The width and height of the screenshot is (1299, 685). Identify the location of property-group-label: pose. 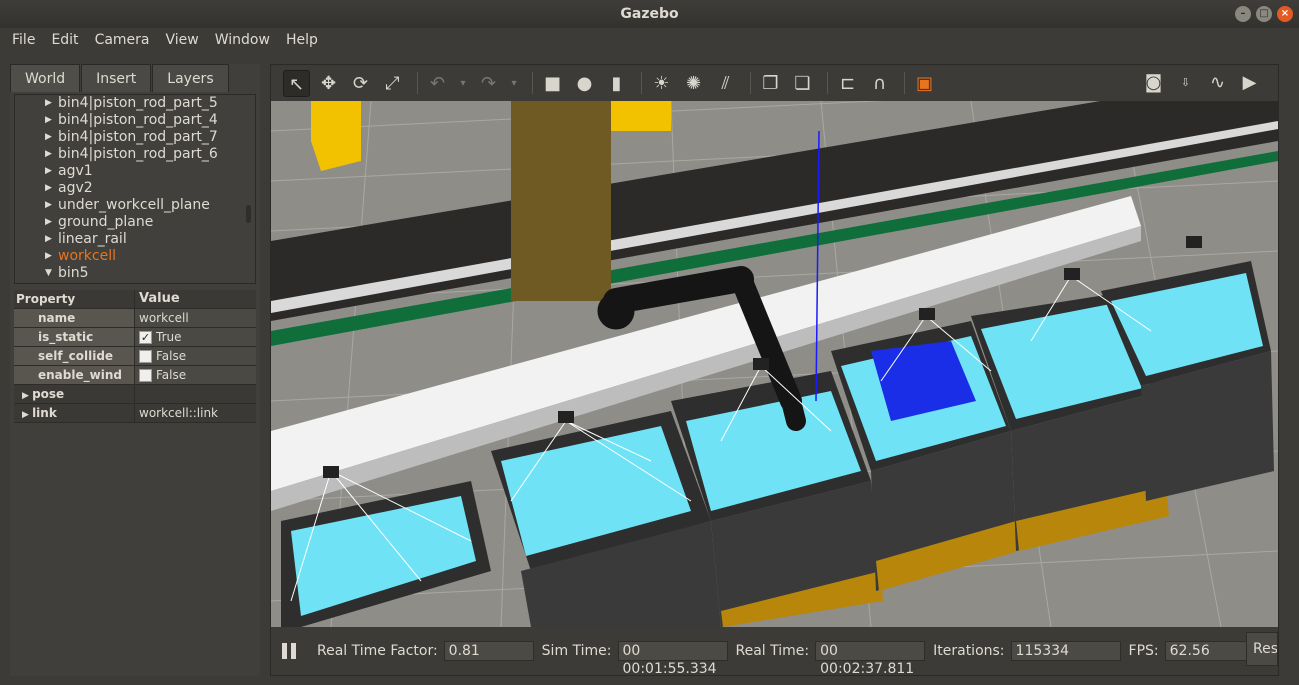
(48, 394).